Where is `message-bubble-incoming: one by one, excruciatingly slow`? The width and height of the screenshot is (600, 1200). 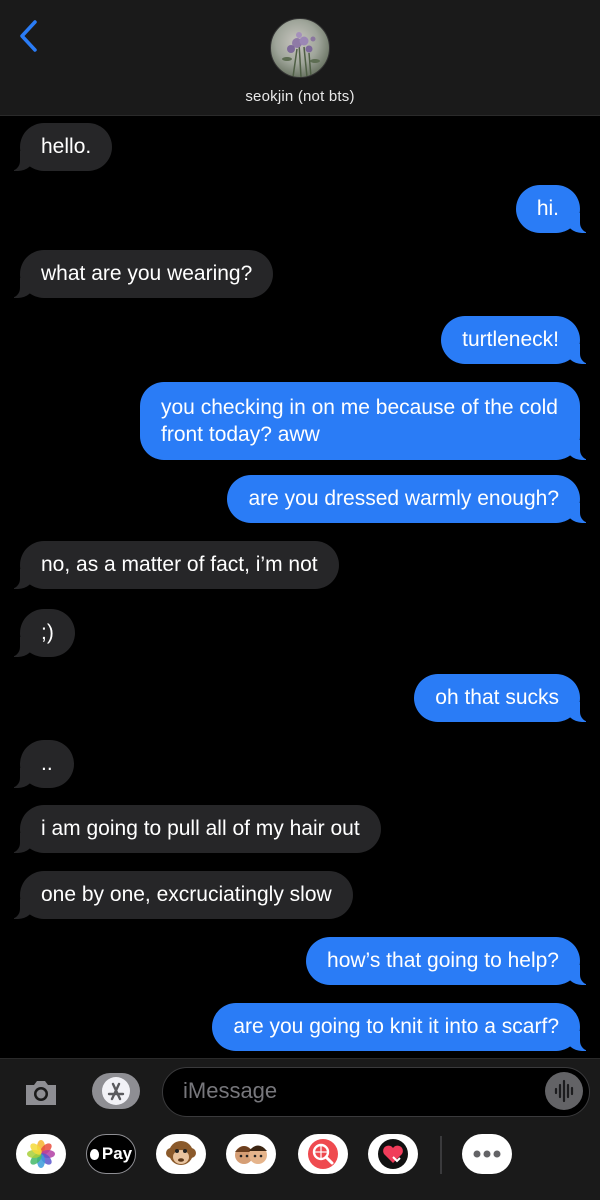 message-bubble-incoming: one by one, excruciatingly slow is located at coordinates (180, 895).